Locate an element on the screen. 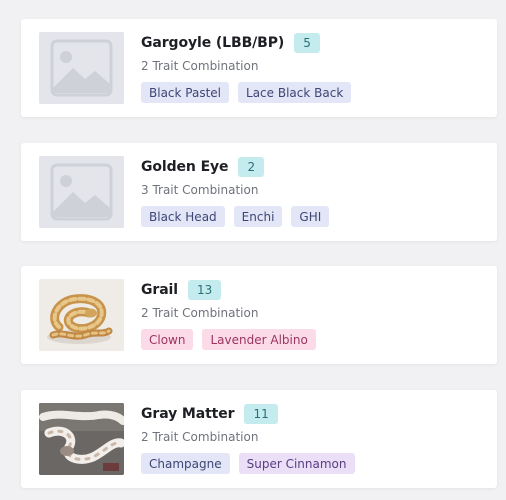 The height and width of the screenshot is (500, 506). name-row: Gargoyle (LBB/BP) 5 is located at coordinates (230, 43).